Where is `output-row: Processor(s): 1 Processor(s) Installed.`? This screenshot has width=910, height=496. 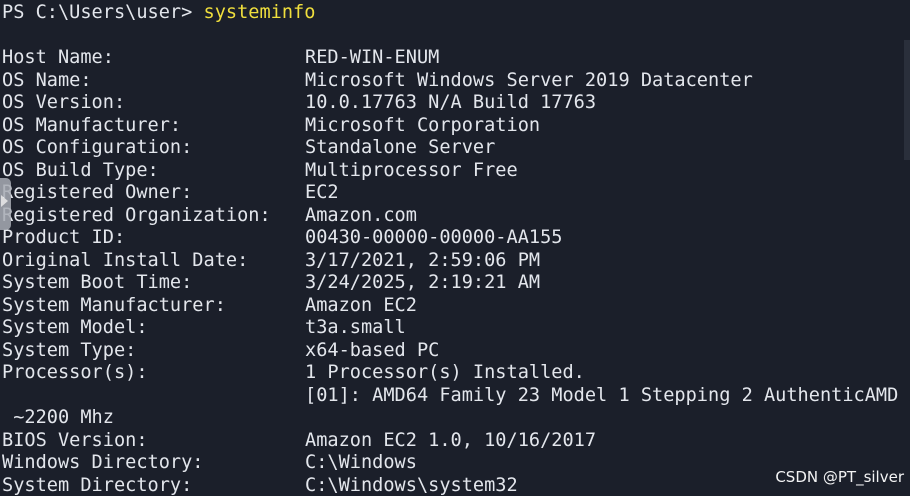 output-row: Processor(s): 1 Processor(s) Installed. is located at coordinates (455, 373).